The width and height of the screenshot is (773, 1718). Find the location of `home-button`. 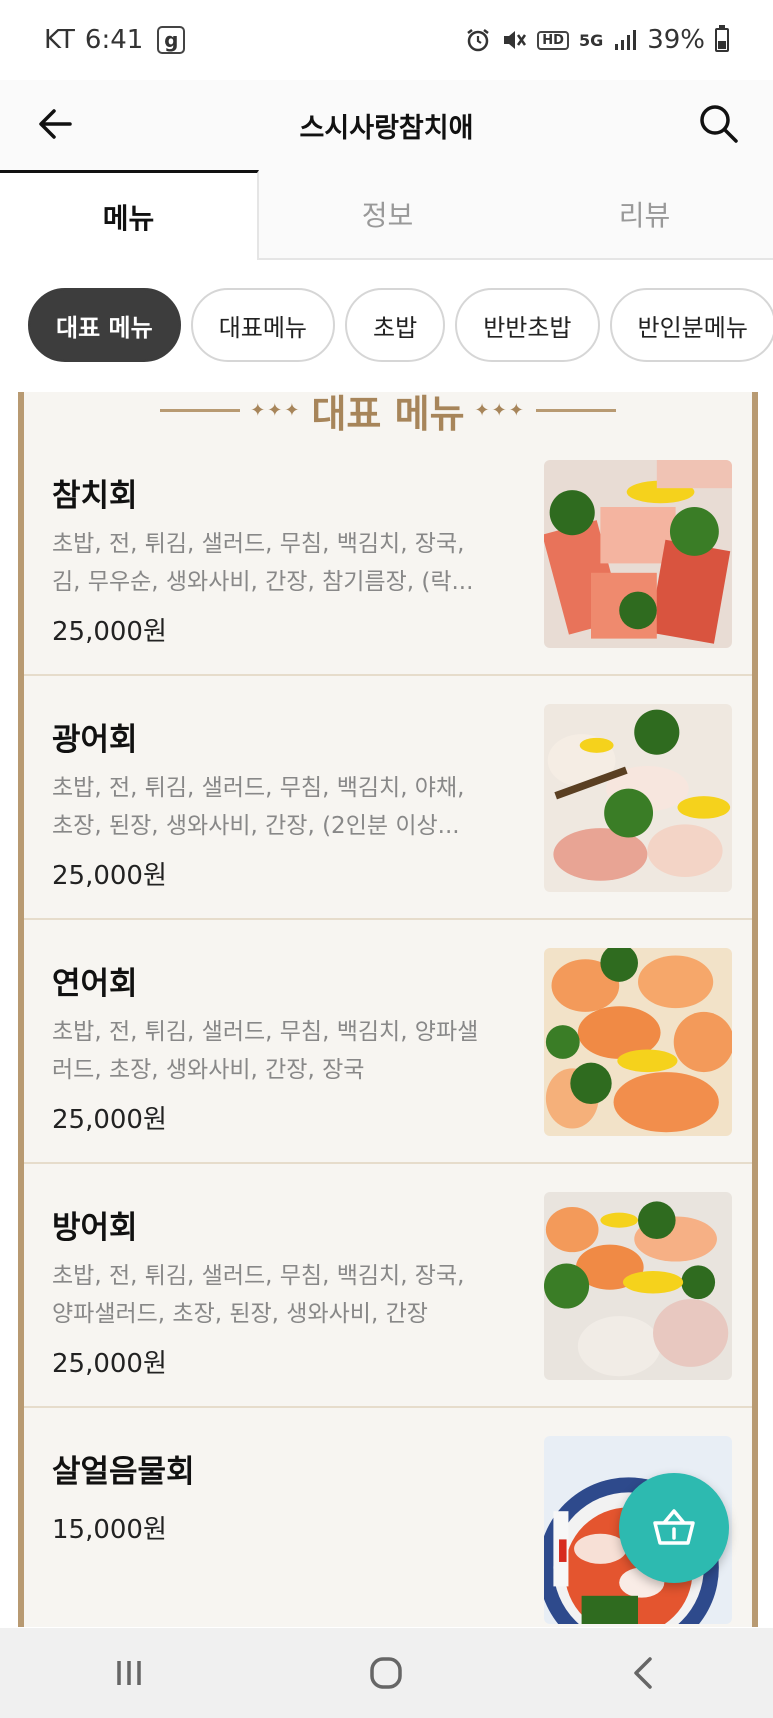

home-button is located at coordinates (386, 1673).